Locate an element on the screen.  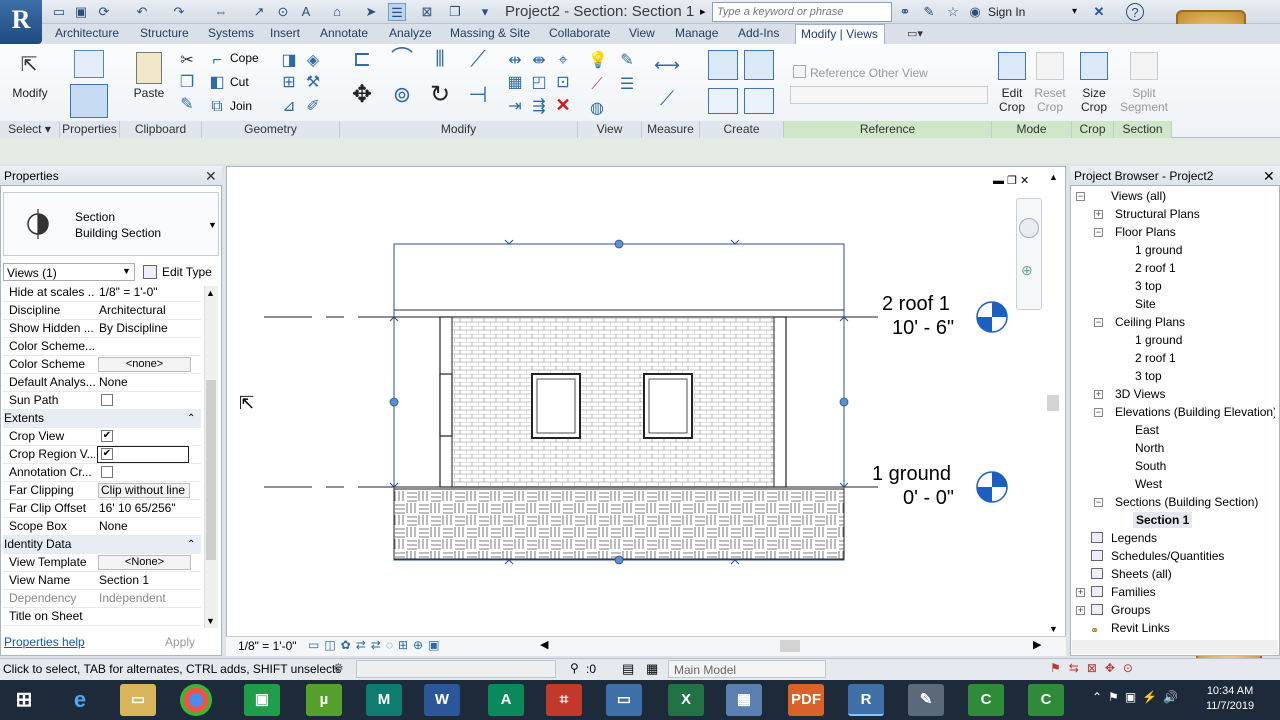
canvas-scroll-thumb is located at coordinates (1053, 403).